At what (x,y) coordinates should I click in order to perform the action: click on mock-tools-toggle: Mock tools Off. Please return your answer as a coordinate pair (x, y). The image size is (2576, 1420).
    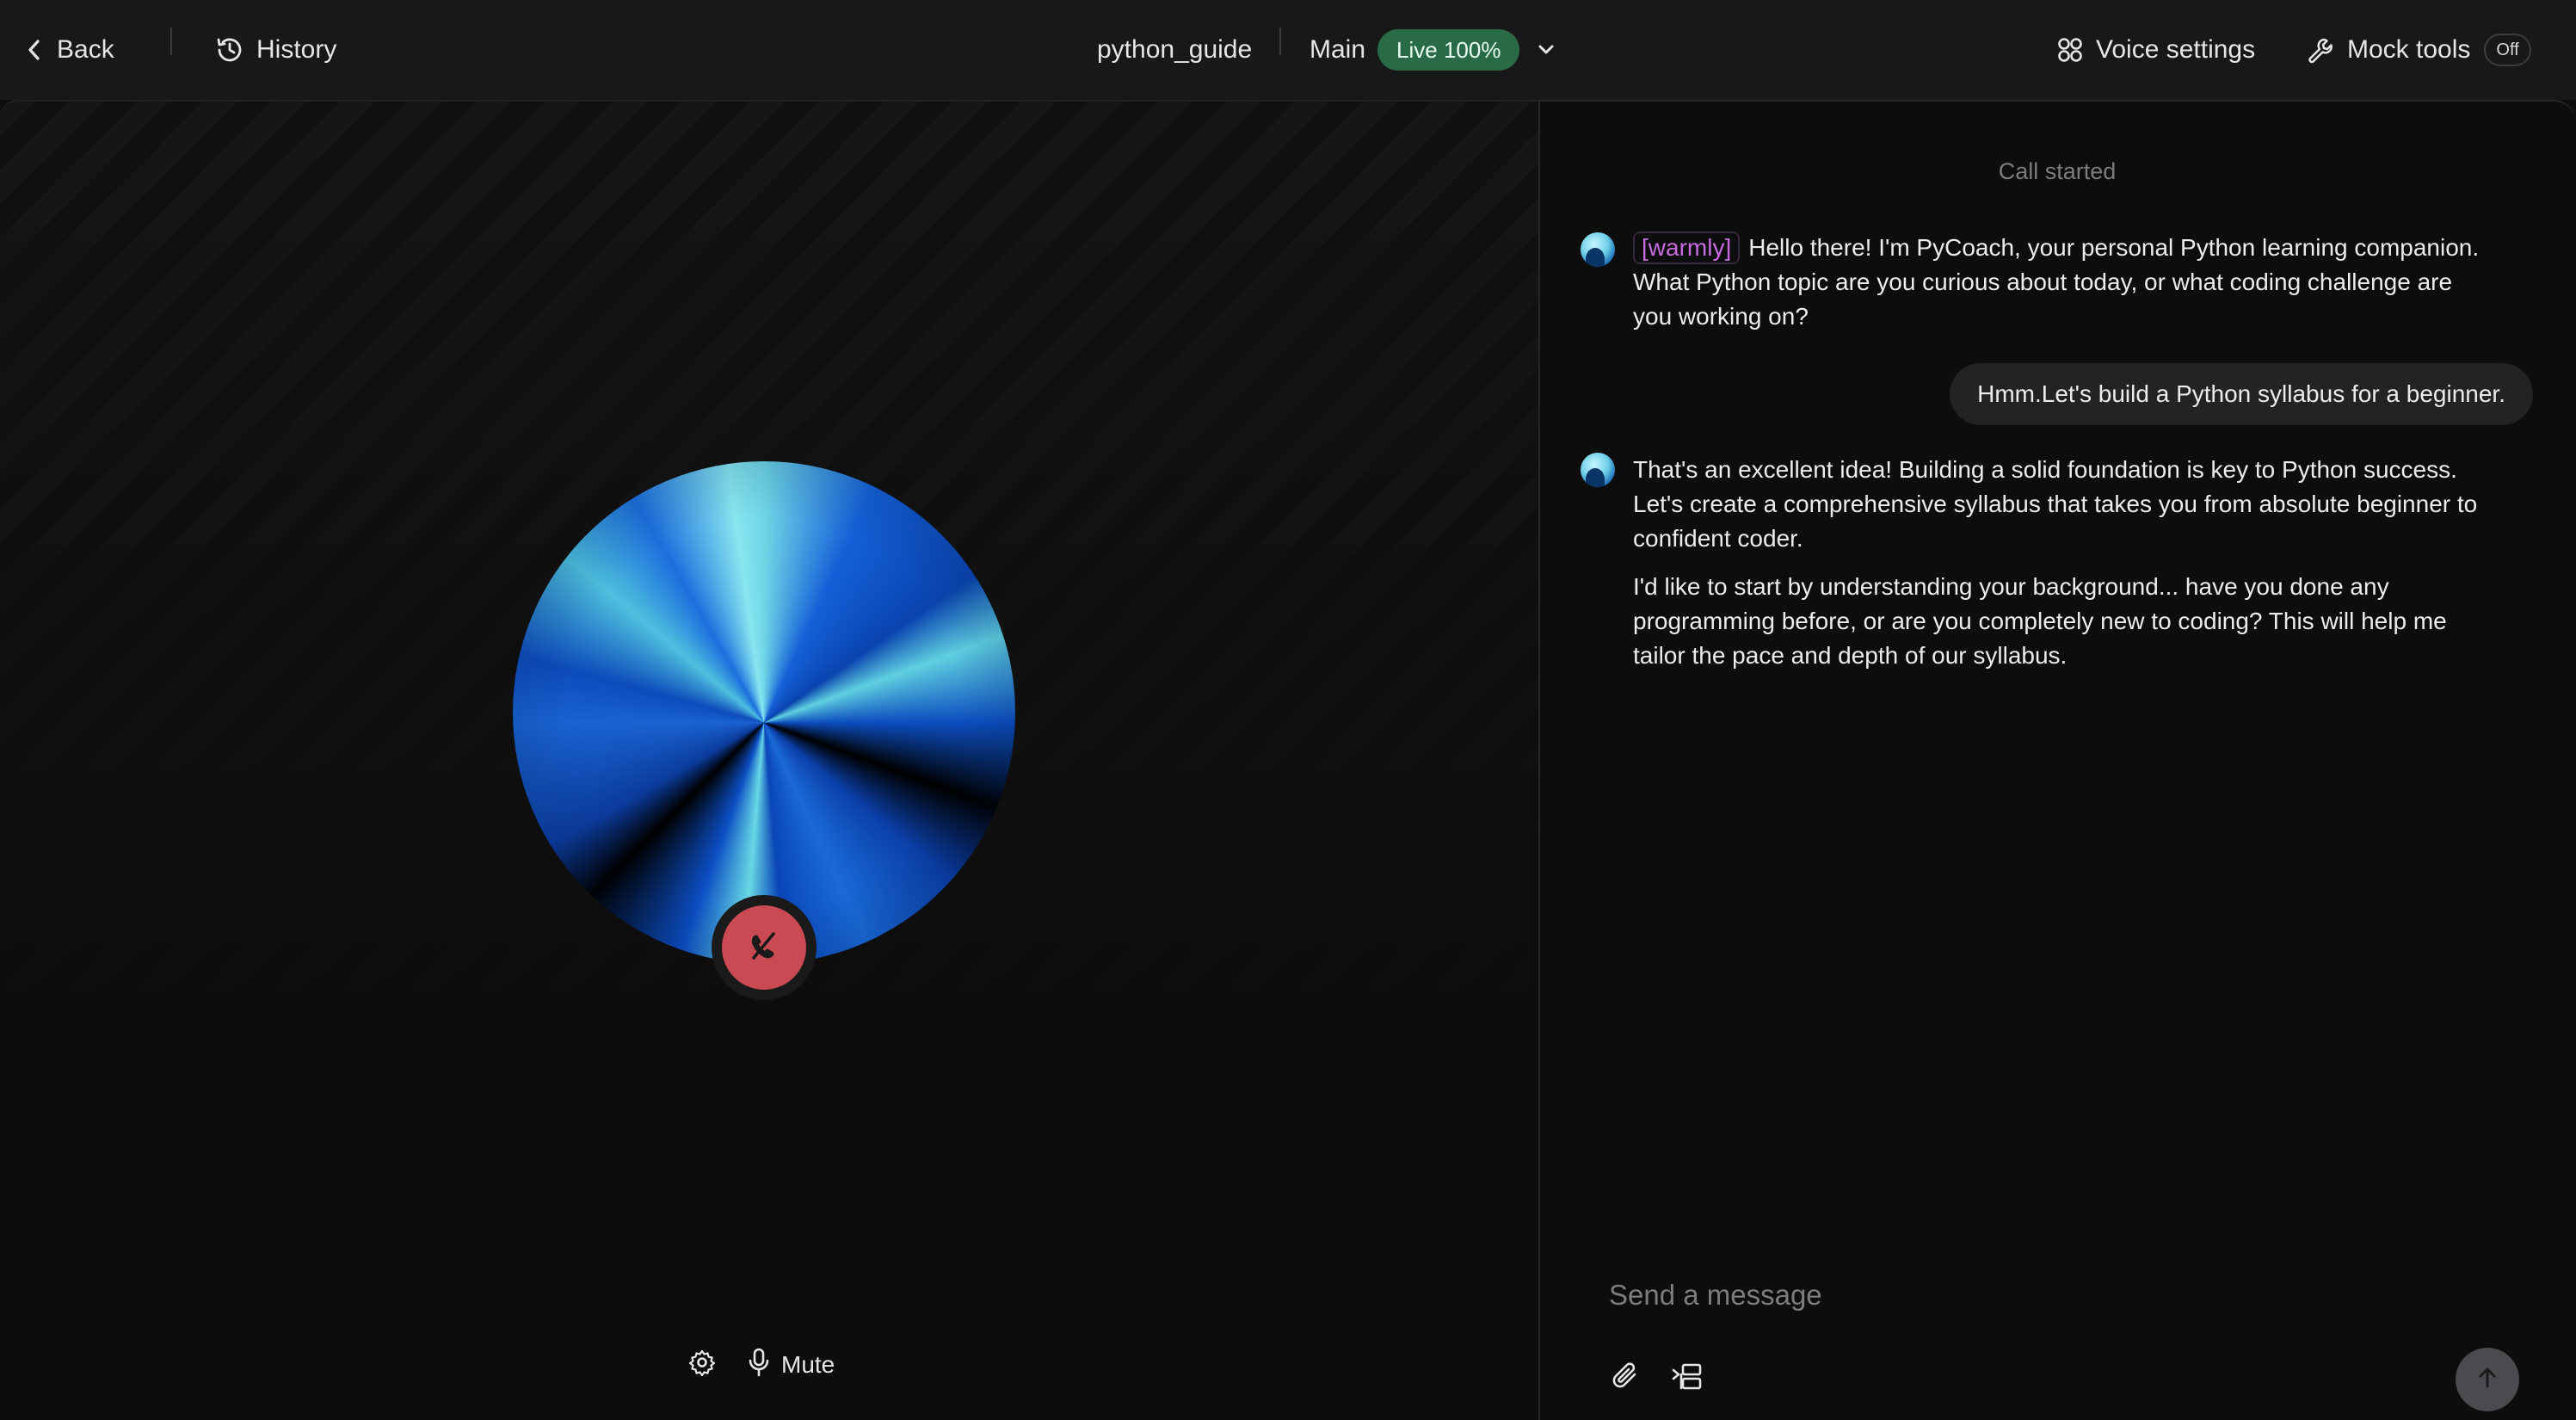
    Looking at the image, I should click on (2419, 50).